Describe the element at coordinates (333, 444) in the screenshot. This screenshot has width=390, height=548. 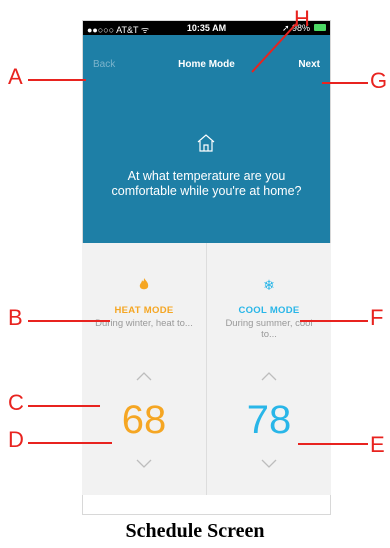
I see `annotation-e-line` at that location.